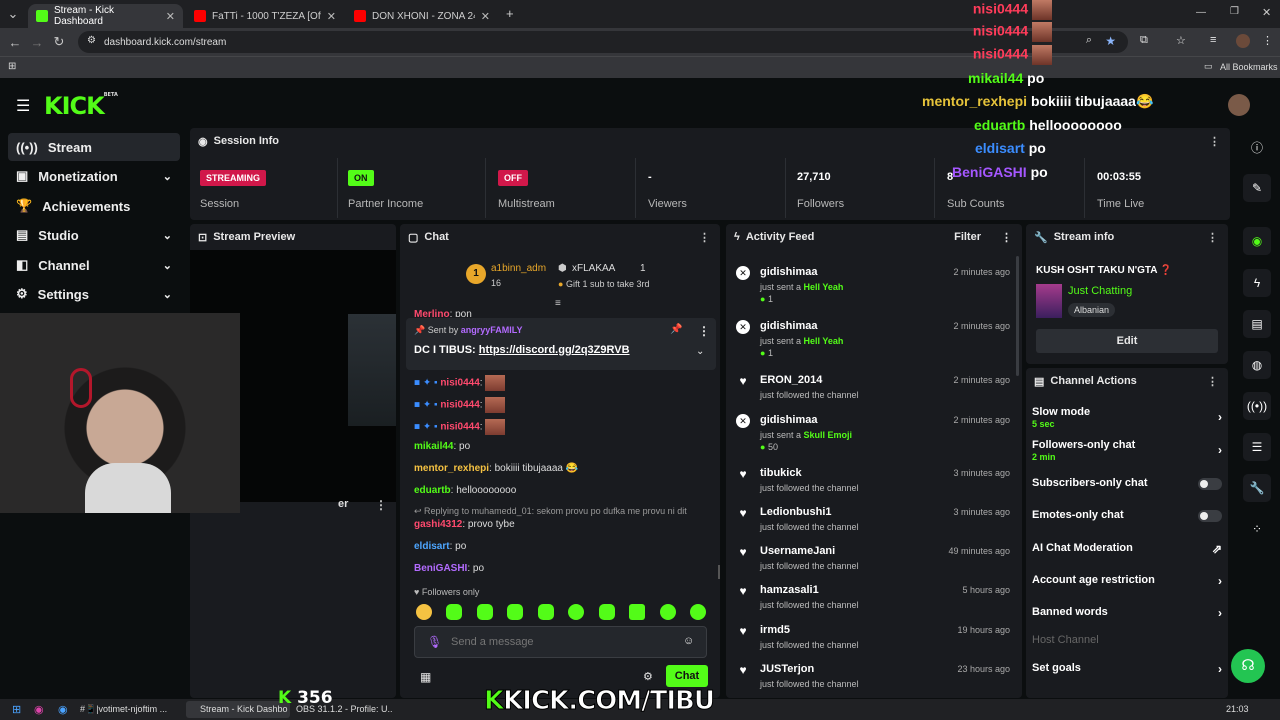 The height and width of the screenshot is (720, 1280). I want to click on pin-icon: 📌, so click(676, 329).